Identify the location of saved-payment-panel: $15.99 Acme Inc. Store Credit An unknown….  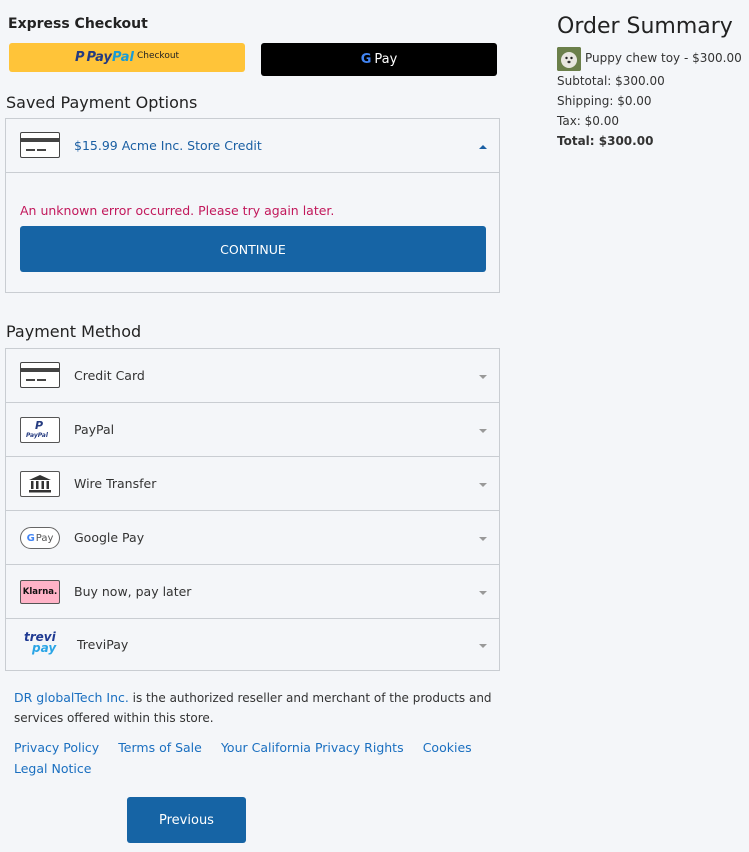
(252, 205).